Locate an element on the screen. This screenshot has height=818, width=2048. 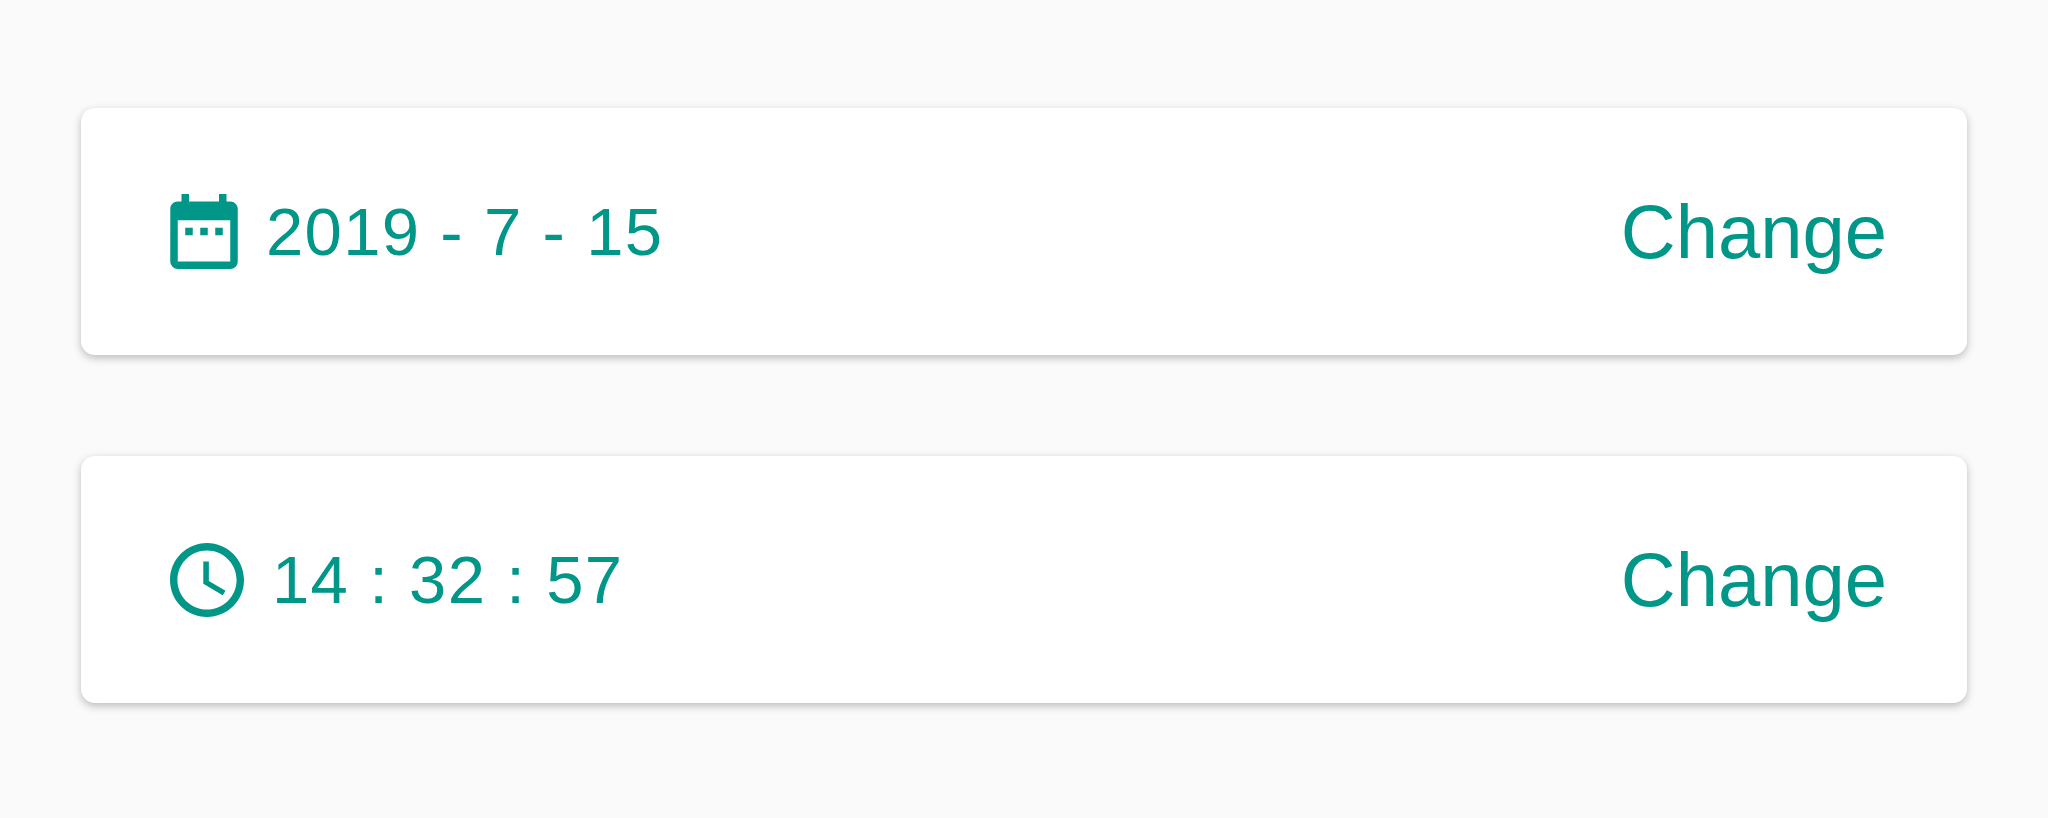
calendar-icon is located at coordinates (204, 231).